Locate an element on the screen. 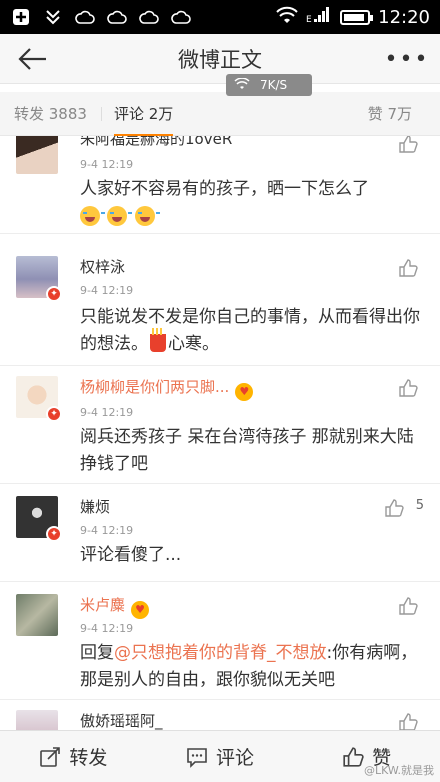  comment-text: 回复@只想抱着你的背脊_不想放:你有病啊，那是别人的自由，跟你貌似无关吧 is located at coordinates (250, 667).